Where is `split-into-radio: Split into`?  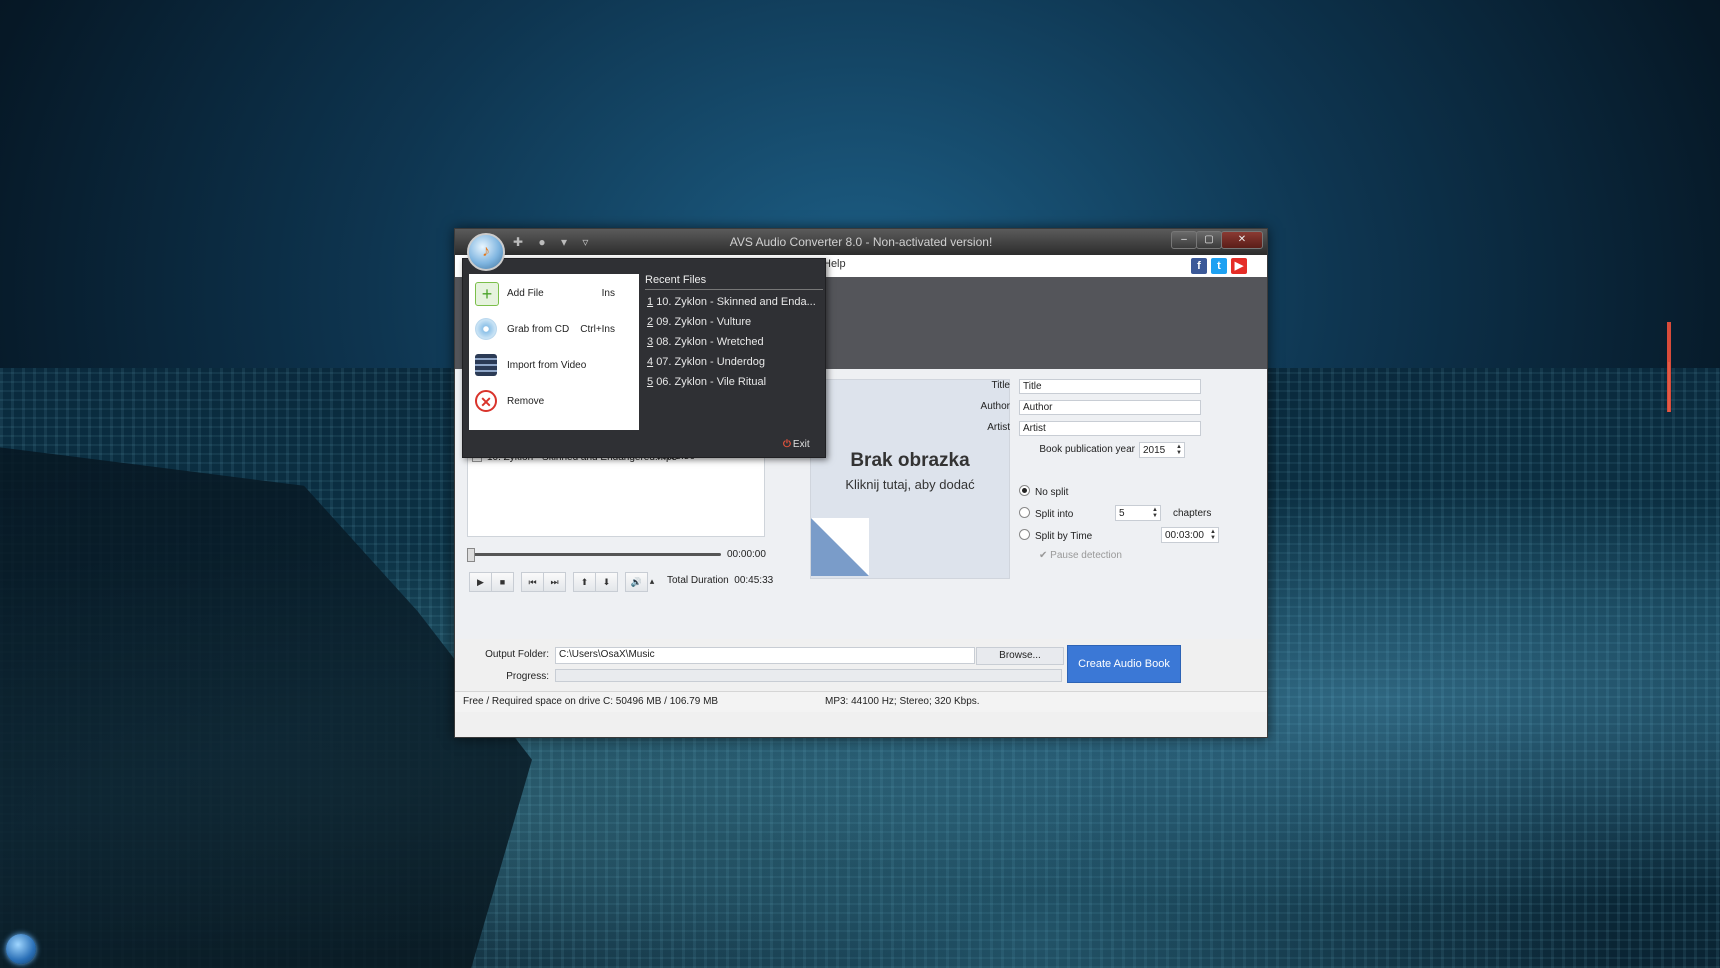
split-into-radio: Split into is located at coordinates (1046, 513).